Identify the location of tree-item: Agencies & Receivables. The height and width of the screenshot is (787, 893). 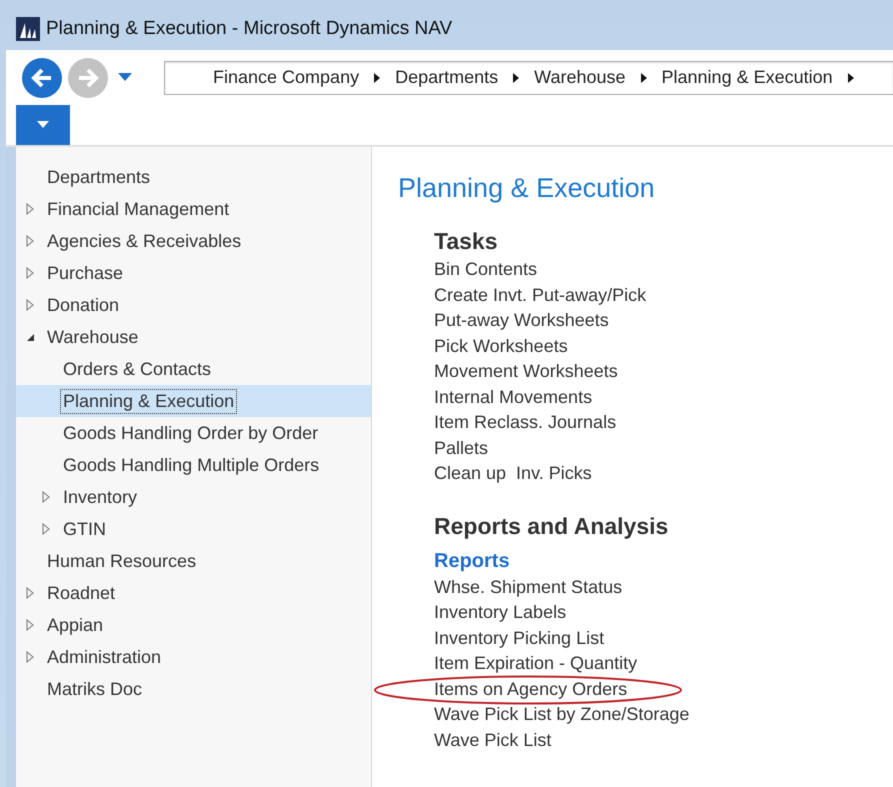
(144, 241).